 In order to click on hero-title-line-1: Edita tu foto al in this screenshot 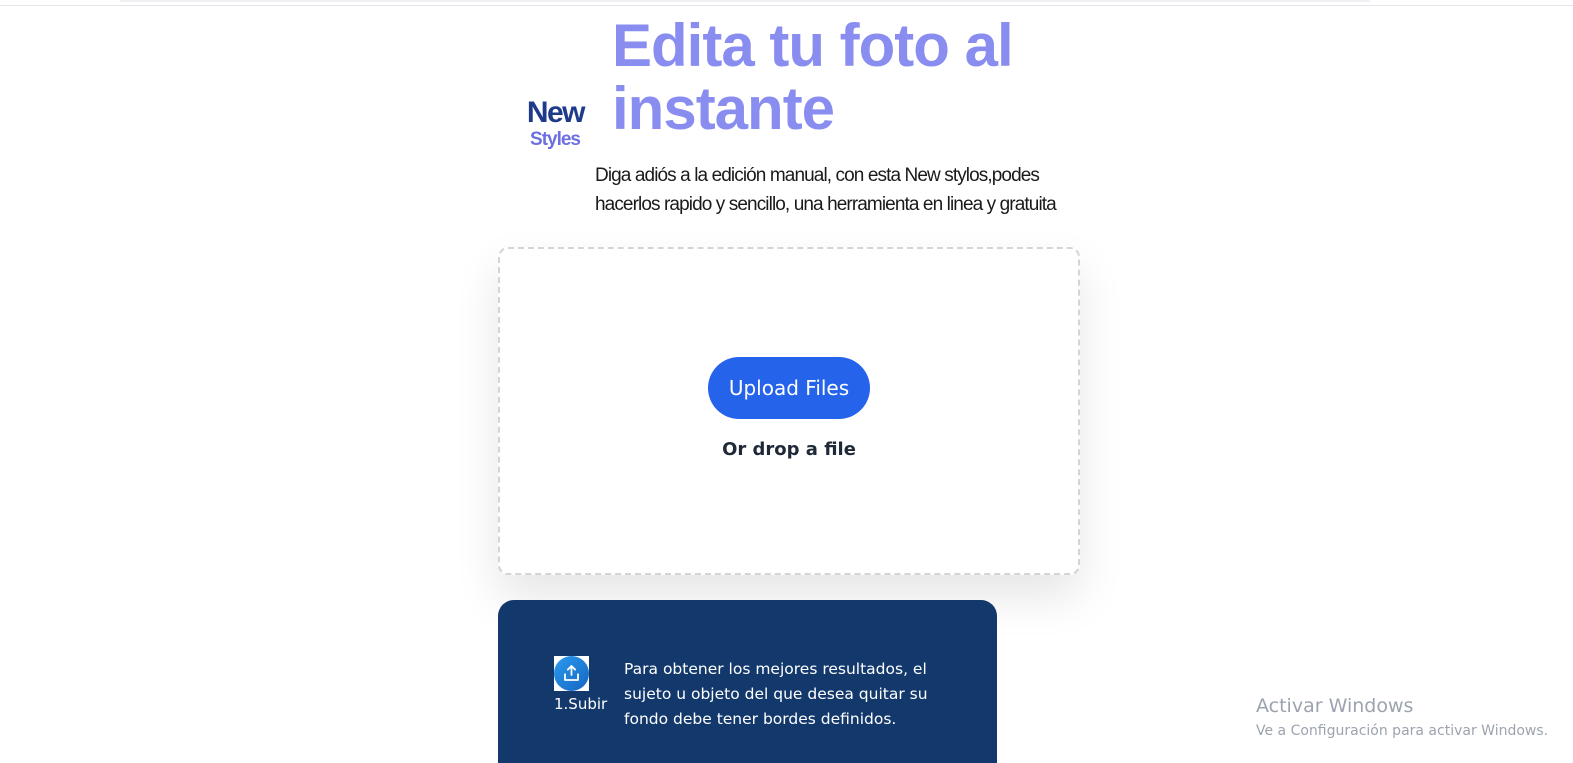, I will do `click(813, 45)`.